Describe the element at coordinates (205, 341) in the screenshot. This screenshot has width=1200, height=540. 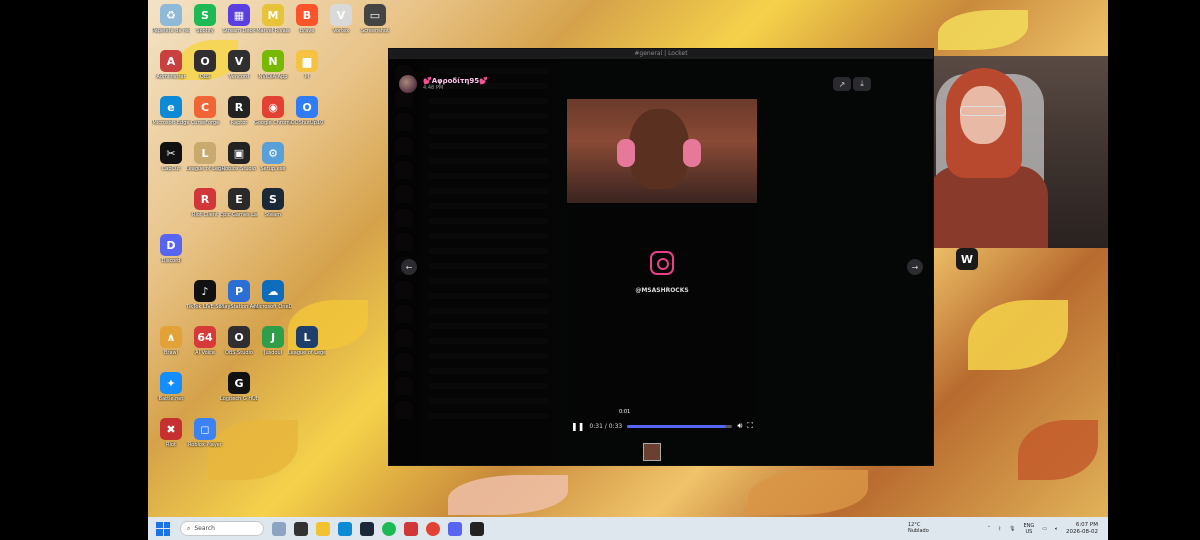
I see `desktop-icon: 64 AI Voice` at that location.